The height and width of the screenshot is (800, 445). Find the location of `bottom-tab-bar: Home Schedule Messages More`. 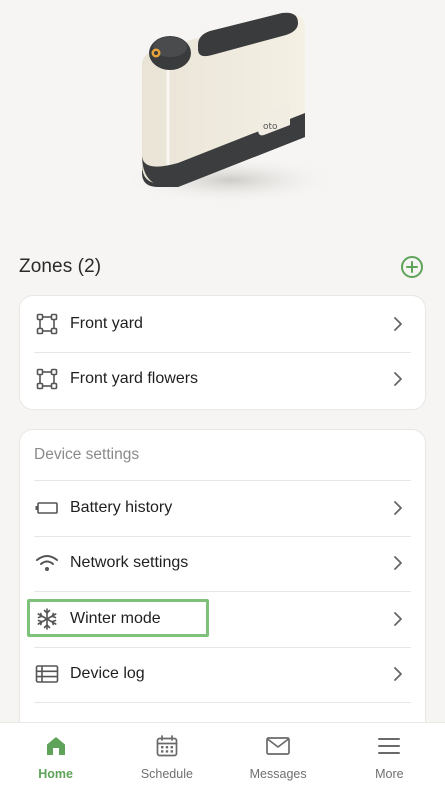

bottom-tab-bar: Home Schedule Messages More is located at coordinates (222, 761).